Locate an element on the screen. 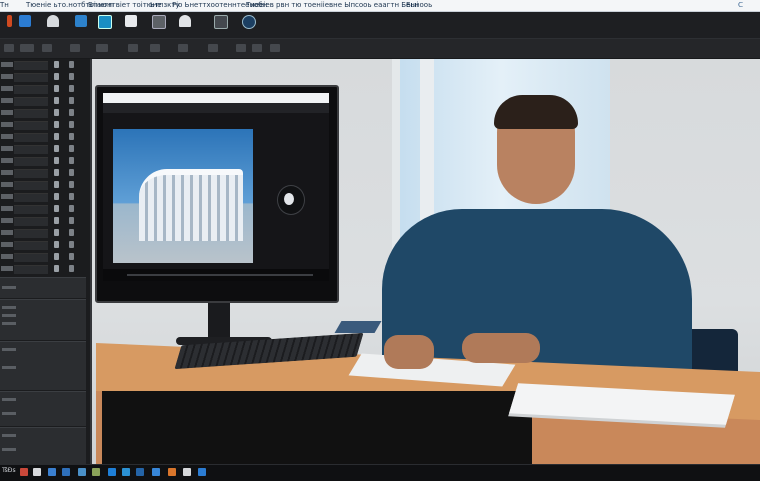  ribbon-button-globe is located at coordinates (249, 26).